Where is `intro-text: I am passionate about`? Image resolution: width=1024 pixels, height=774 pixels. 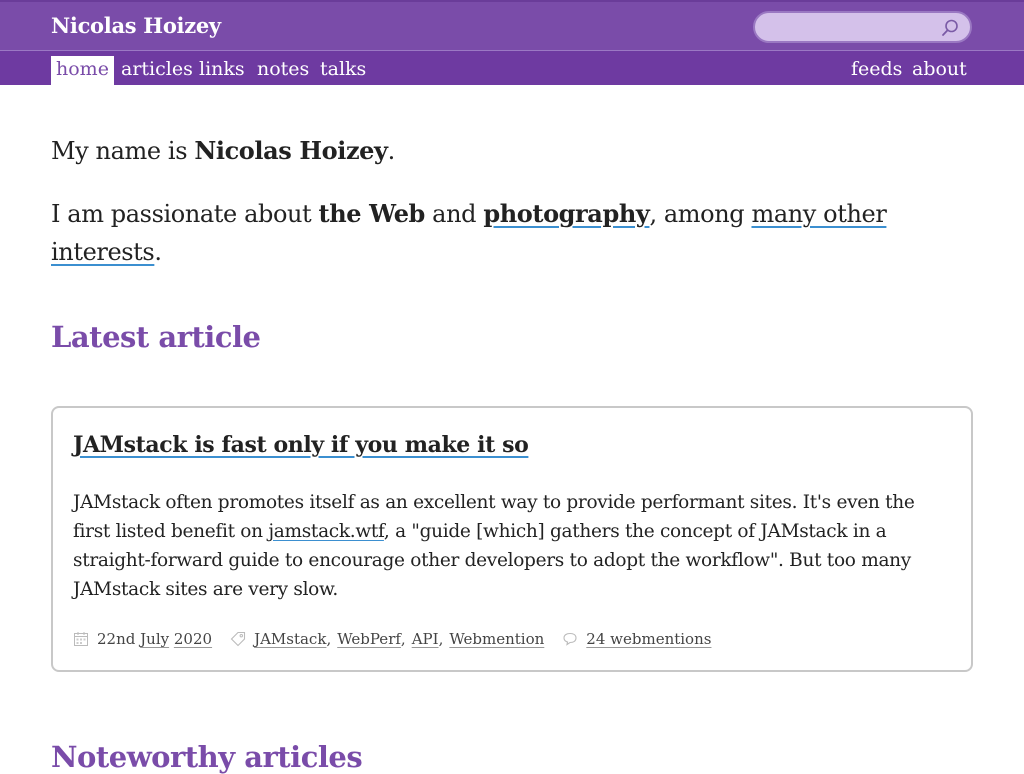 intro-text: I am passionate about is located at coordinates (185, 214).